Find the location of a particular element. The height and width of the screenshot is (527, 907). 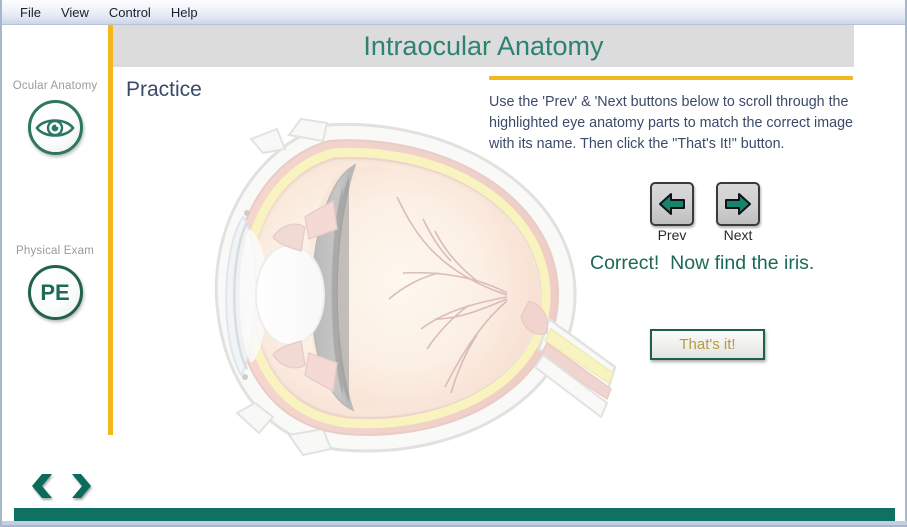

right-arrow-icon is located at coordinates (738, 204).